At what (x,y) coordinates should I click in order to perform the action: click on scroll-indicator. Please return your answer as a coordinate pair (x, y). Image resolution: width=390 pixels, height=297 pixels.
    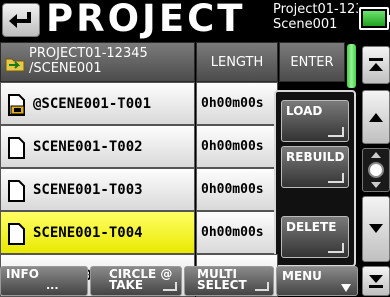
    Looking at the image, I should click on (351, 66).